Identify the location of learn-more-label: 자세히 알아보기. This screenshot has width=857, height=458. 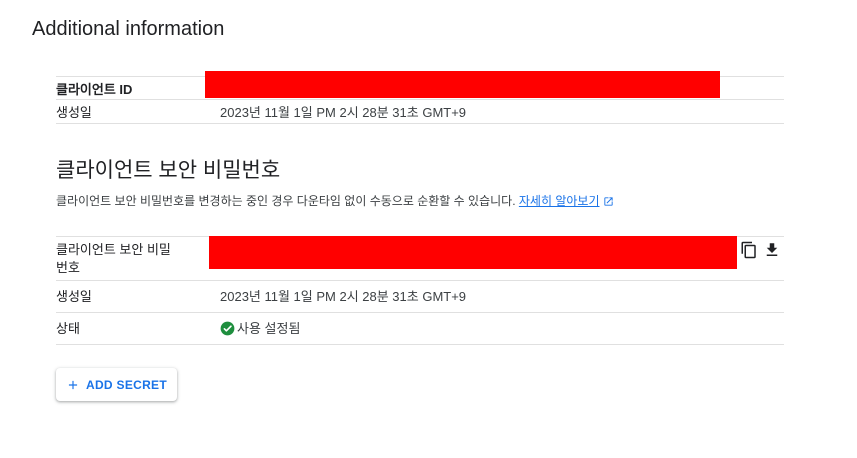
(559, 201).